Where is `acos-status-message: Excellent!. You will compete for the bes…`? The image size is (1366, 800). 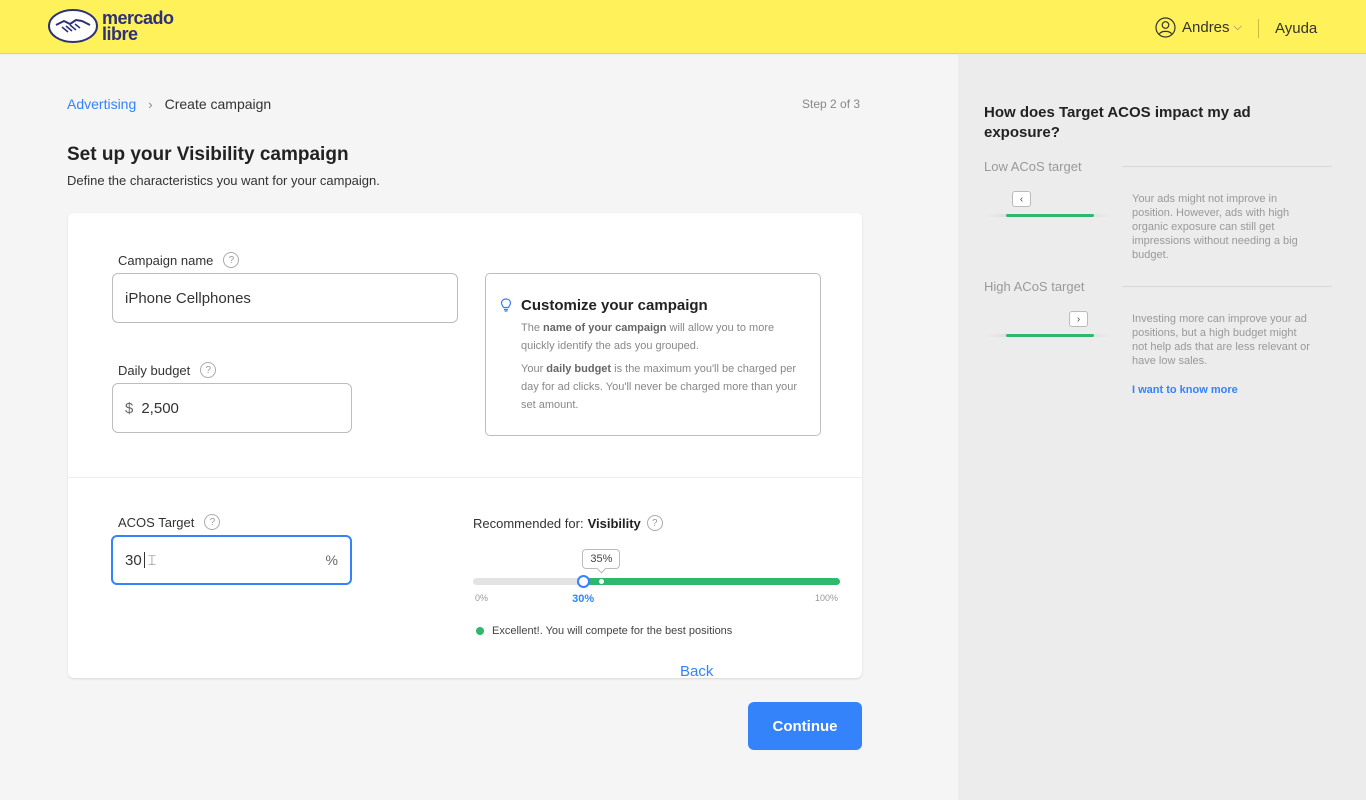 acos-status-message: Excellent!. You will compete for the bes… is located at coordinates (604, 631).